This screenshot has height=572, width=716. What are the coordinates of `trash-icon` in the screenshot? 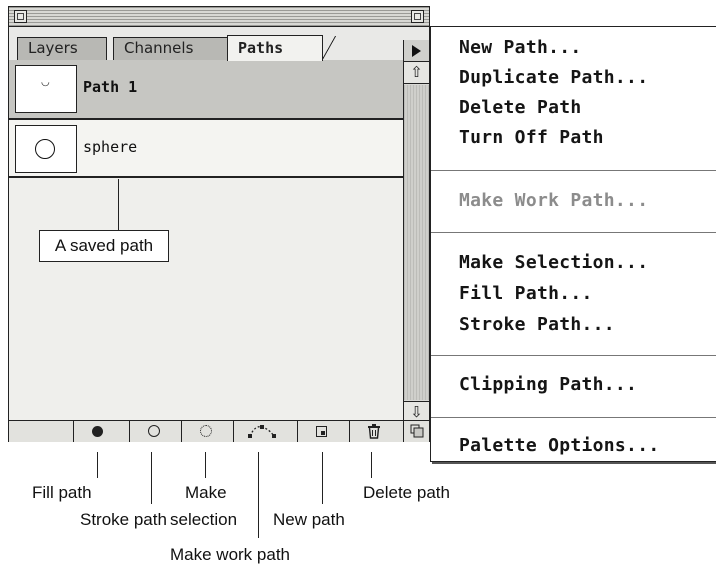 It's located at (373, 431).